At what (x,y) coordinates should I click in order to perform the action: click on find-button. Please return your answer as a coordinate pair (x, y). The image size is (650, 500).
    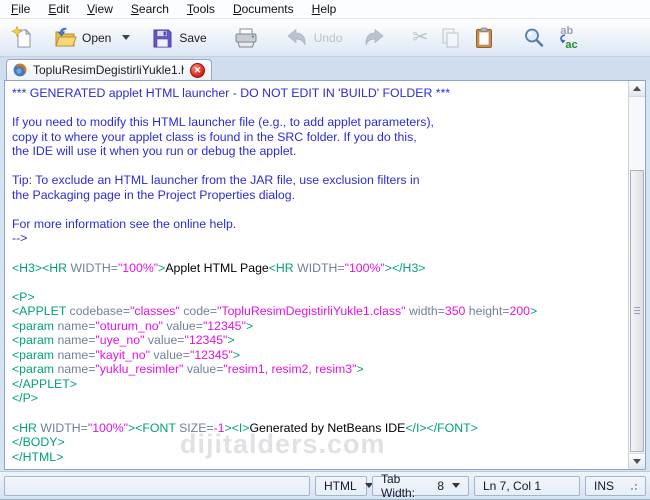
    Looking at the image, I should click on (534, 38).